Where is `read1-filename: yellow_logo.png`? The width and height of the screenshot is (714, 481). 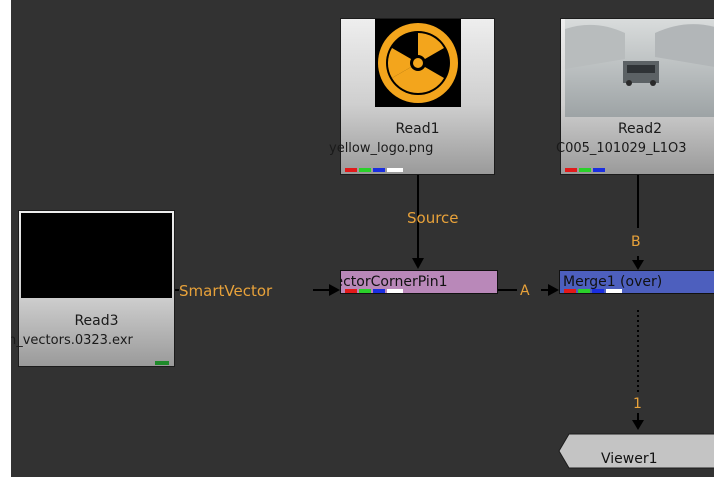 read1-filename: yellow_logo.png is located at coordinates (381, 148).